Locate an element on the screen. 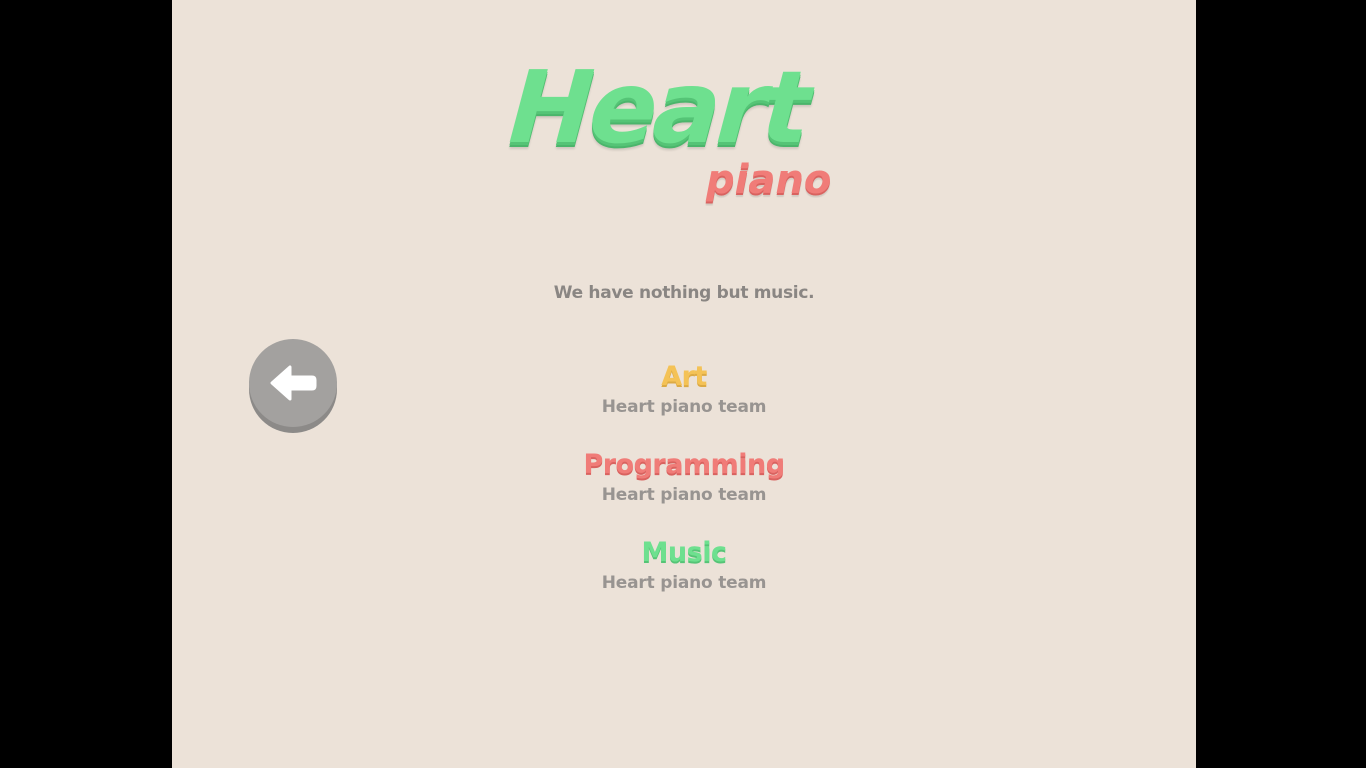 The image size is (1366, 768). credit-item-art: Art Heart piano team is located at coordinates (684, 388).